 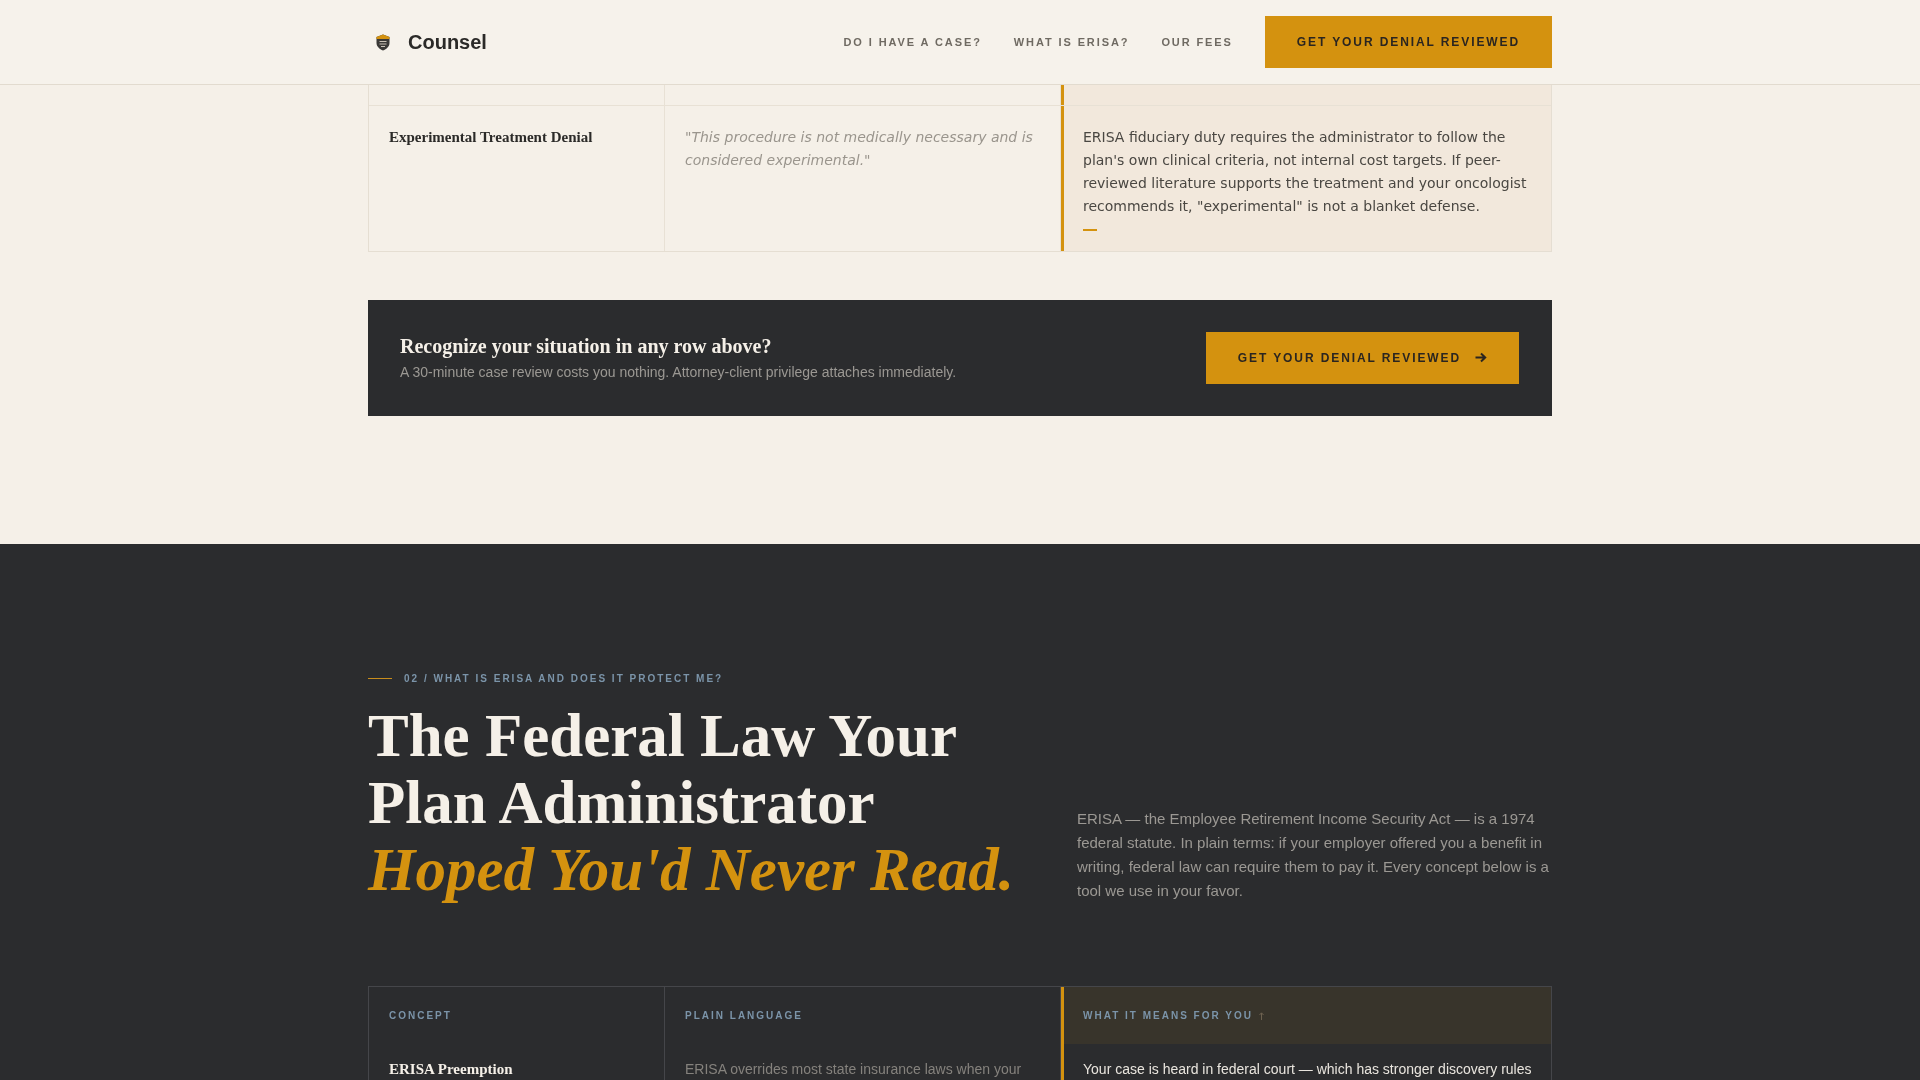 What do you see at coordinates (1305, 172) in the screenshot?
I see `response-text: ERISA fiduciary duty requires the administrator to follow the plan's own clinical criteria, not internal cost targets. If peer-reviewed literature supports the treatment and your oncologist recommends it, "experimental" is not a blanket defense.` at bounding box center [1305, 172].